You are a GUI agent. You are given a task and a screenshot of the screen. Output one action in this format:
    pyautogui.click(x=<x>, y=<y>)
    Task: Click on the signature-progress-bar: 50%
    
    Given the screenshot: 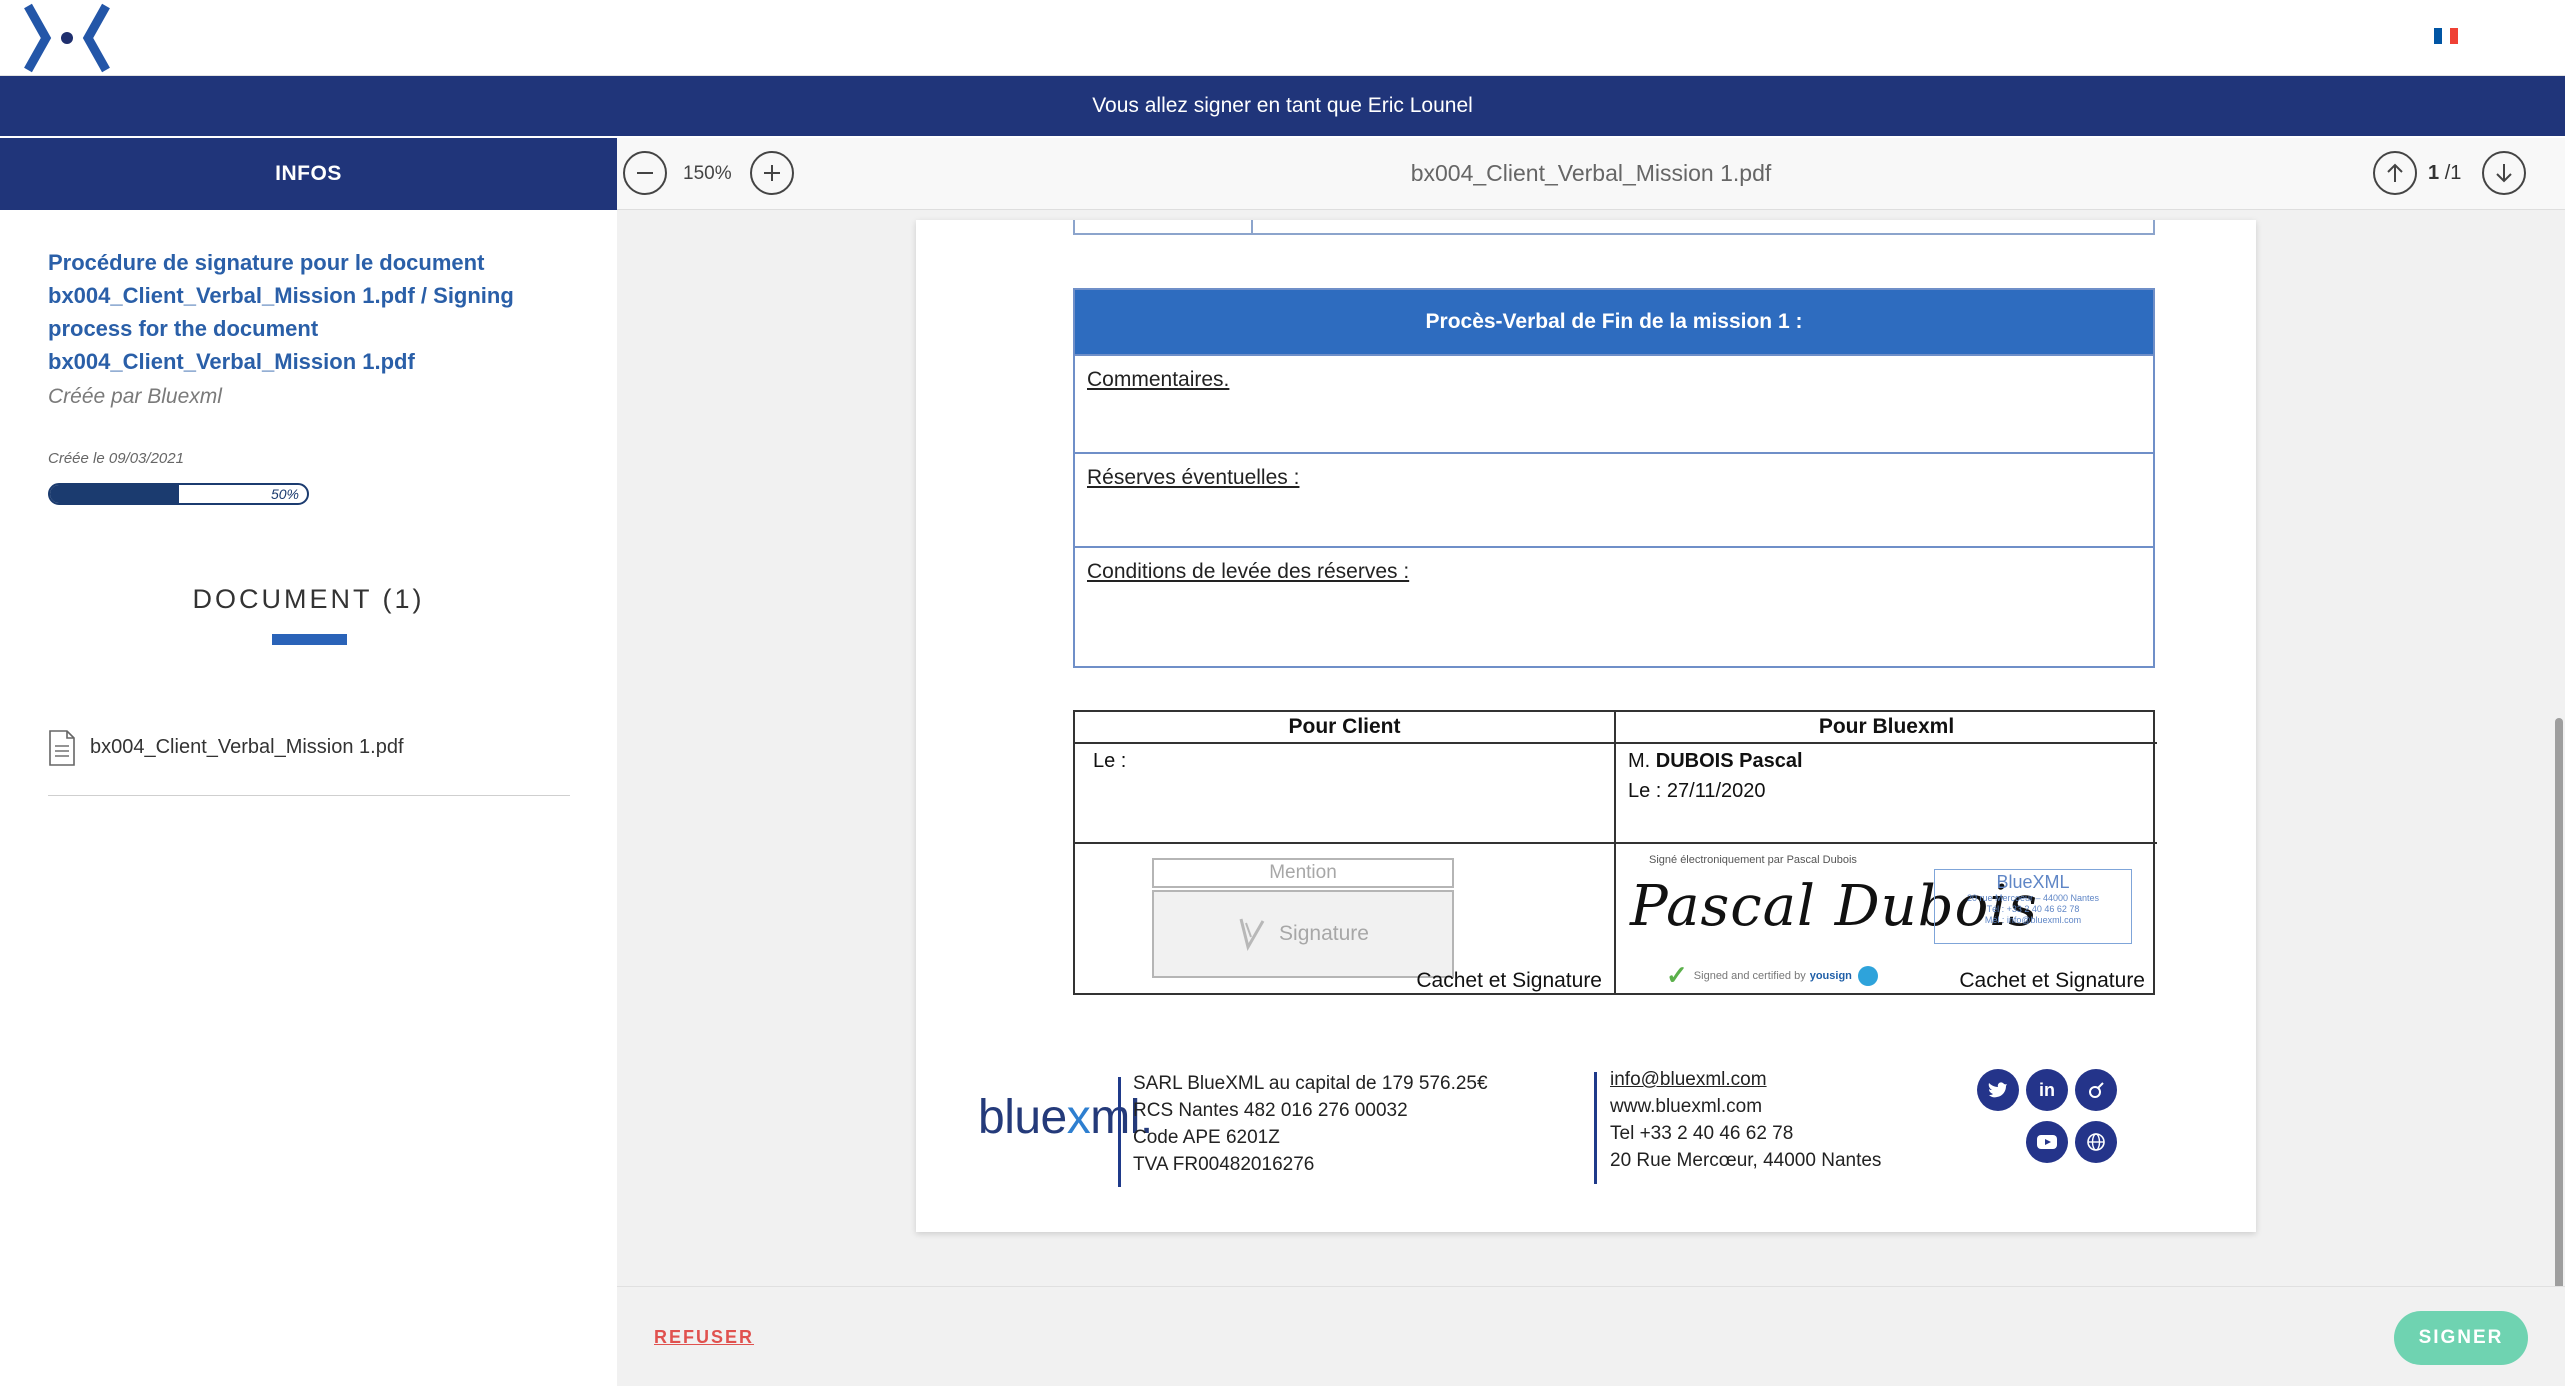 What is the action you would take?
    pyautogui.click(x=178, y=494)
    